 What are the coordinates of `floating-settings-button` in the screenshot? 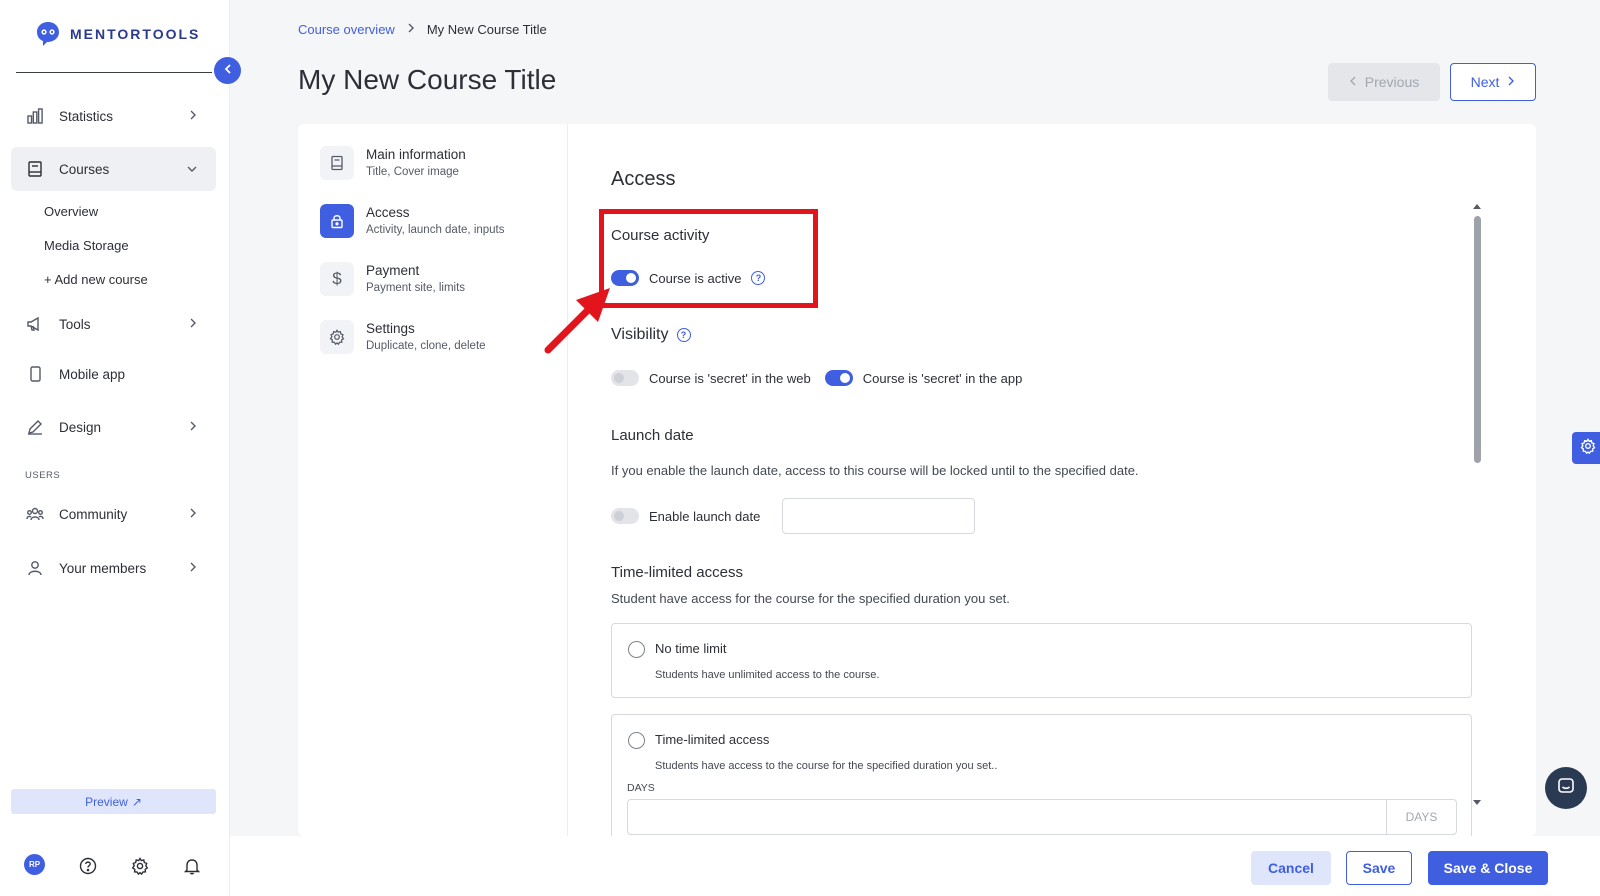 It's located at (1586, 448).